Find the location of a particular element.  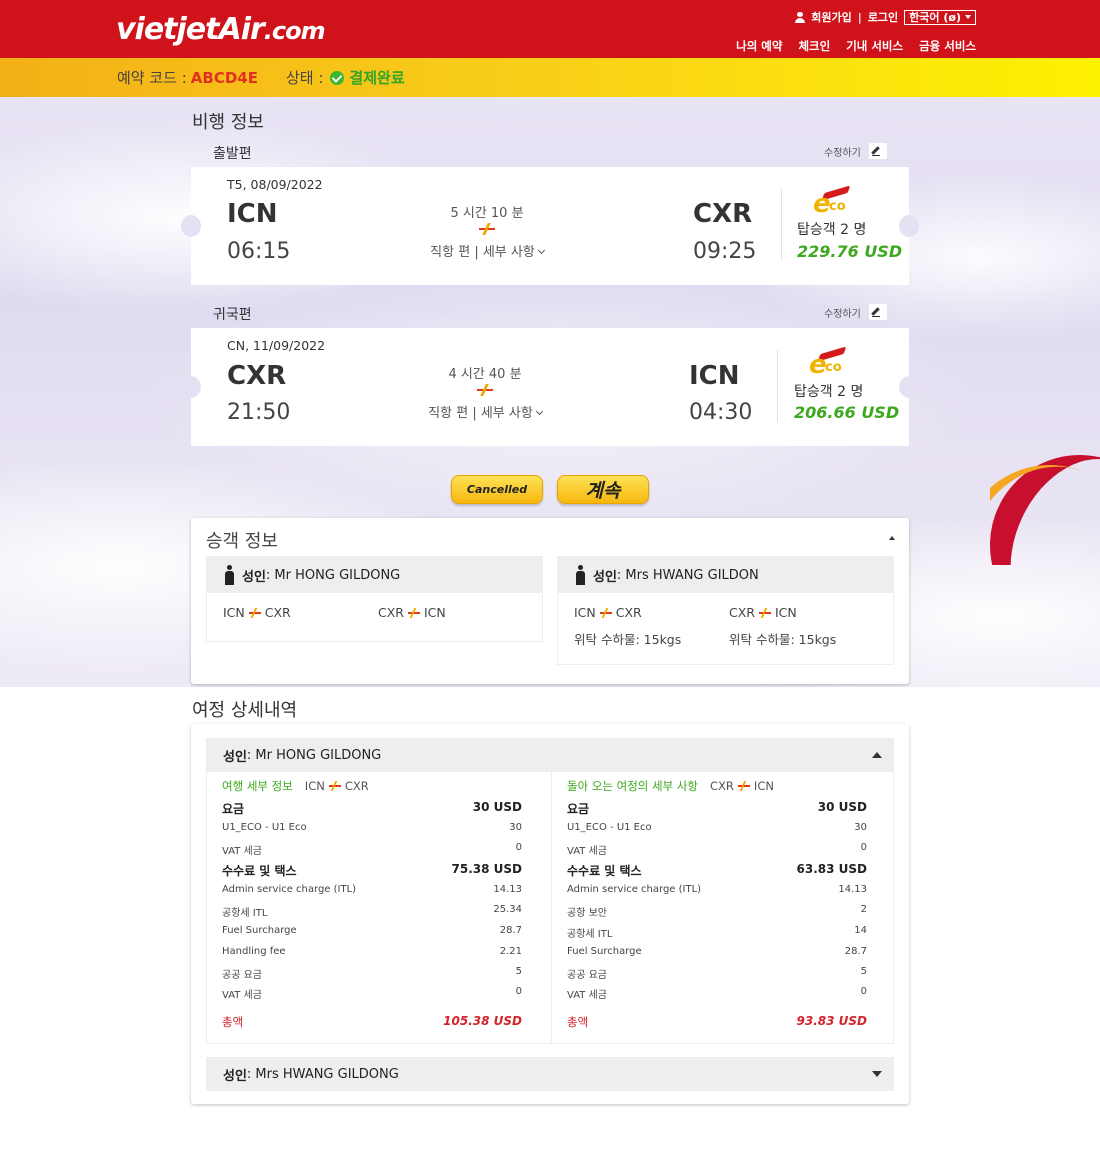

vietjet-logo: vietjetAir.com is located at coordinates (221, 29).